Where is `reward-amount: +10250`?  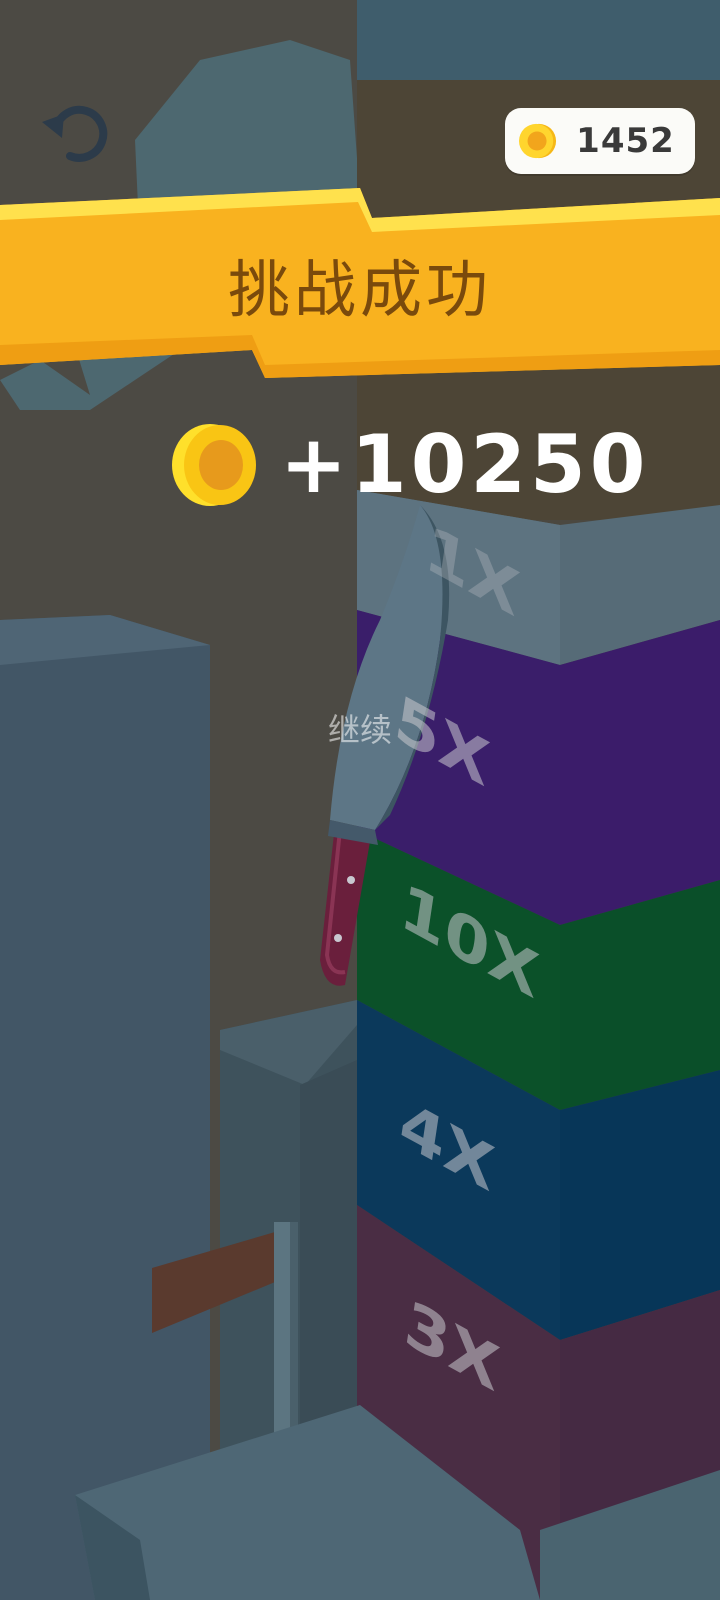 reward-amount: +10250 is located at coordinates (465, 464).